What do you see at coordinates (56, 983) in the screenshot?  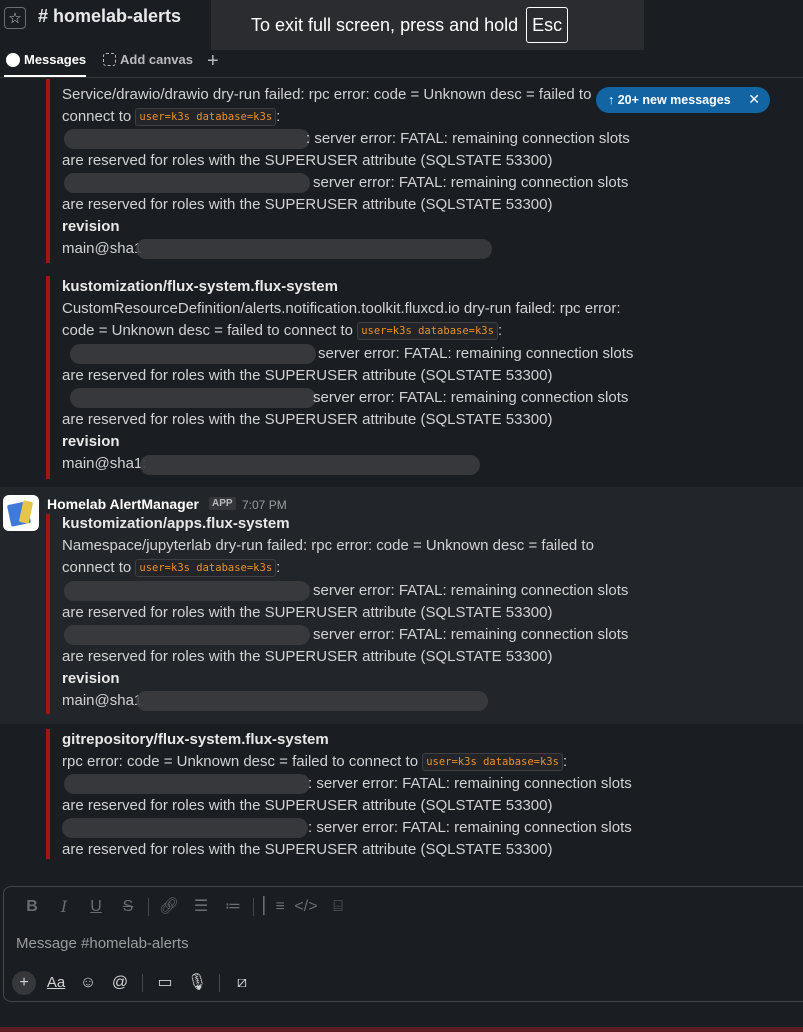 I see `text-format-icon: Aa` at bounding box center [56, 983].